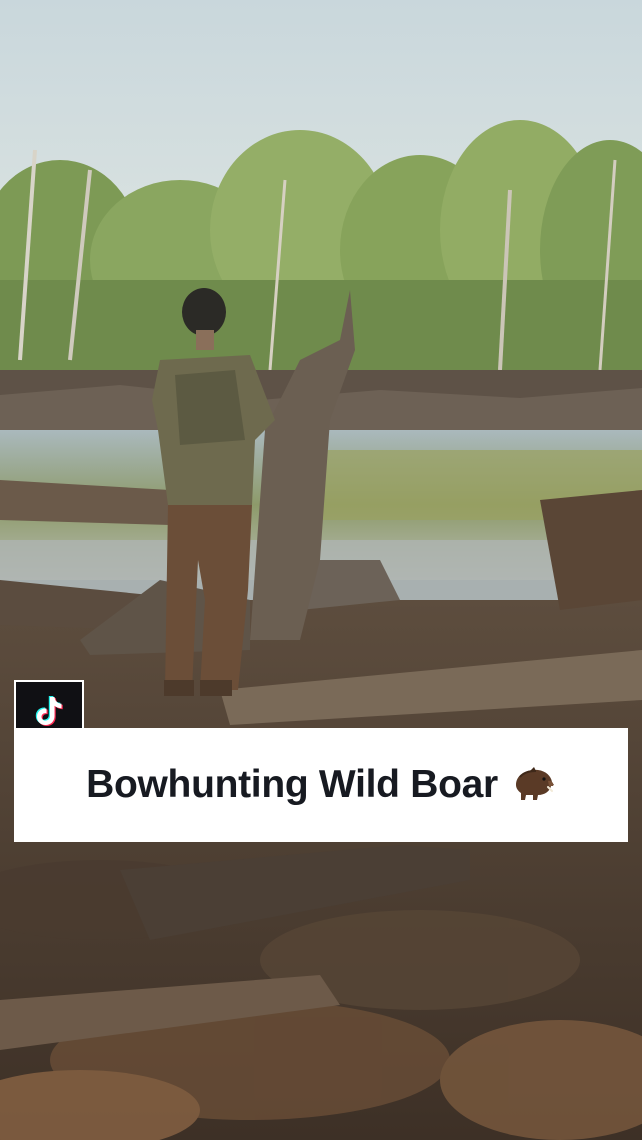 This screenshot has height=1140, width=642. What do you see at coordinates (292, 784) in the screenshot?
I see `caption-title: Bowhunting Wild Boar` at bounding box center [292, 784].